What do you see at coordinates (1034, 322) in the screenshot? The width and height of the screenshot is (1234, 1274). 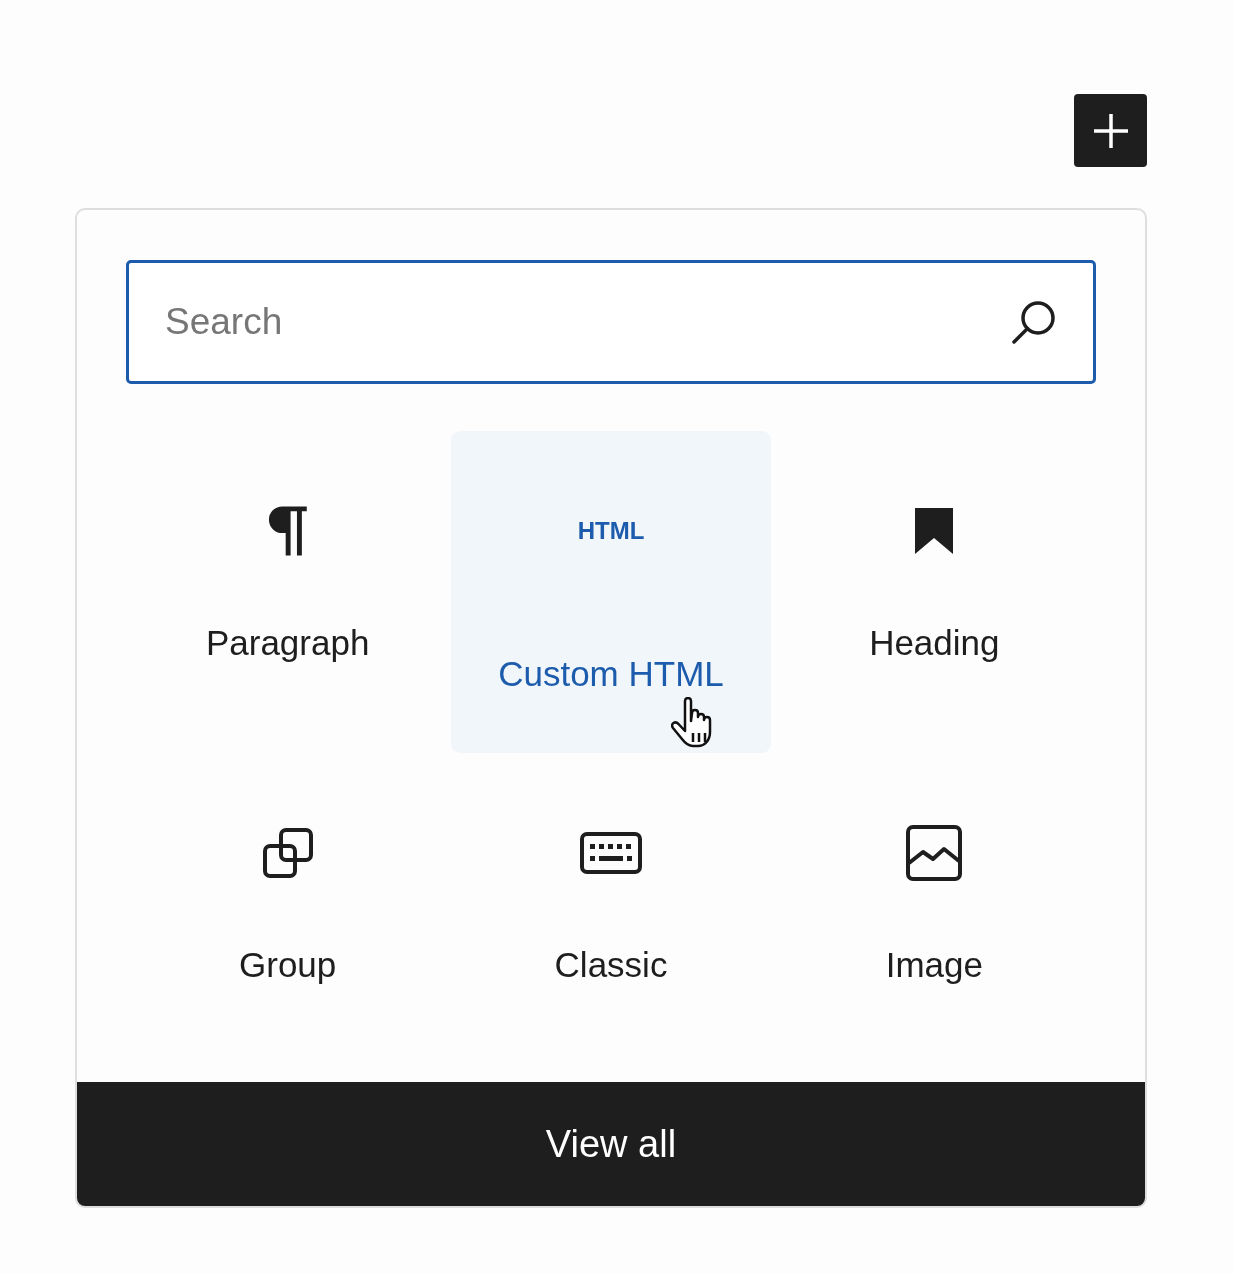 I see `search-icon` at bounding box center [1034, 322].